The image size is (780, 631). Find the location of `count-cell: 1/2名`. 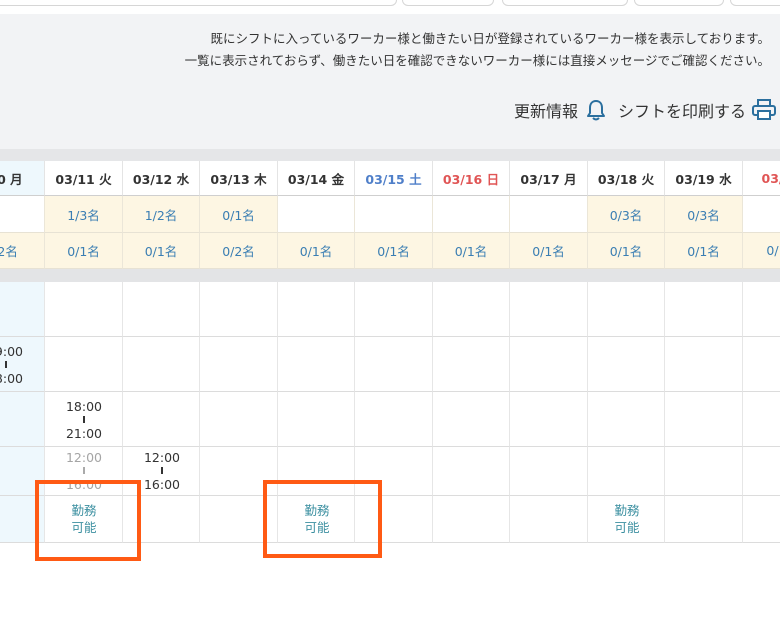

count-cell: 1/2名 is located at coordinates (161, 214).